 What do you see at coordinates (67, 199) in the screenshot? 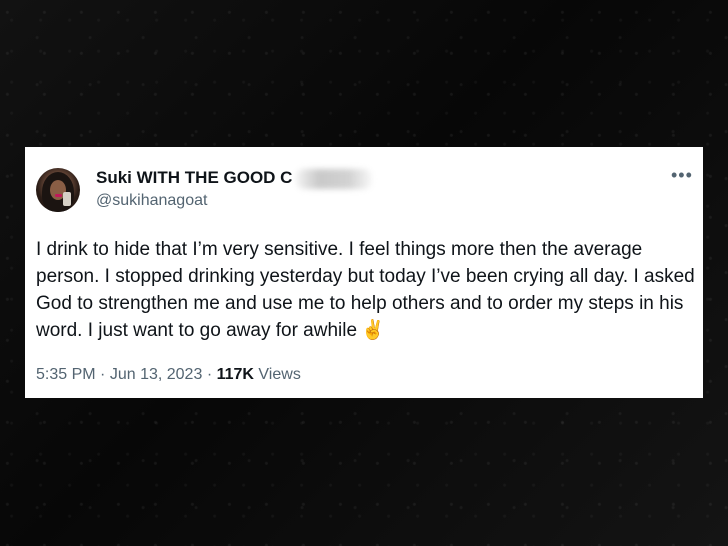
I see `avatar-drink` at bounding box center [67, 199].